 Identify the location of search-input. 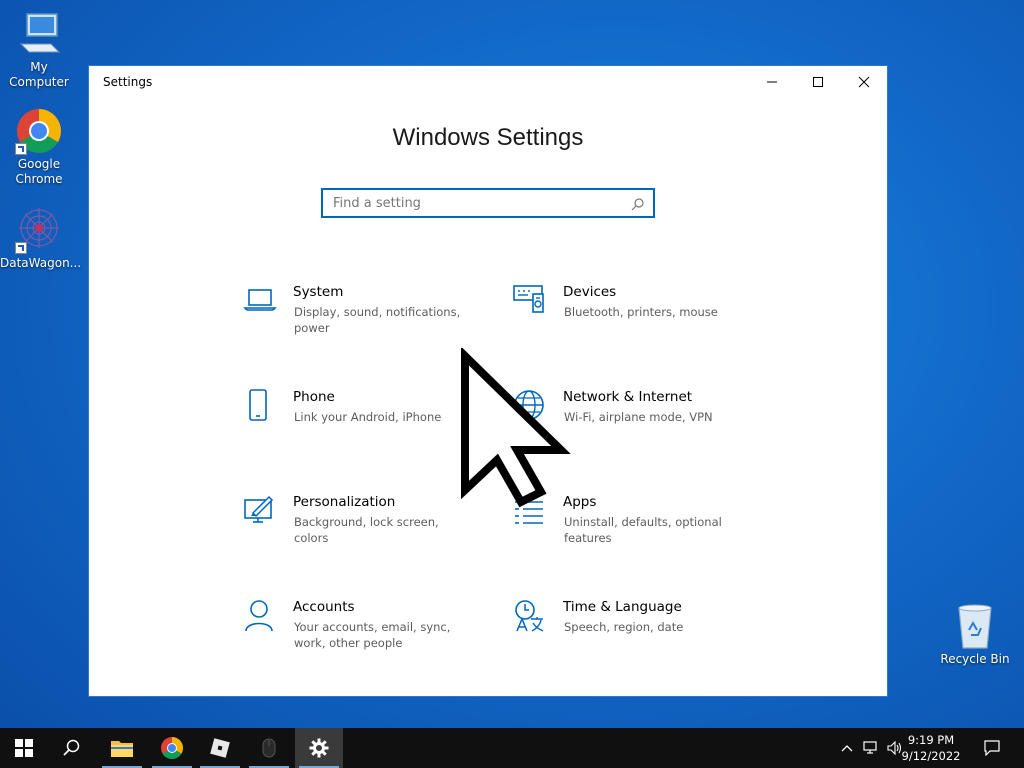
(473, 203).